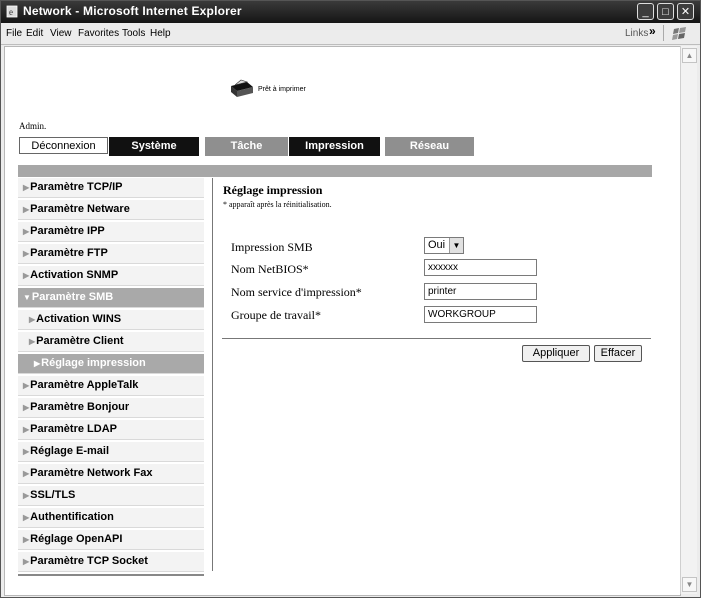 The image size is (701, 598). Describe the element at coordinates (480, 314) in the screenshot. I see `workgroup-input: WORKGROUP` at that location.